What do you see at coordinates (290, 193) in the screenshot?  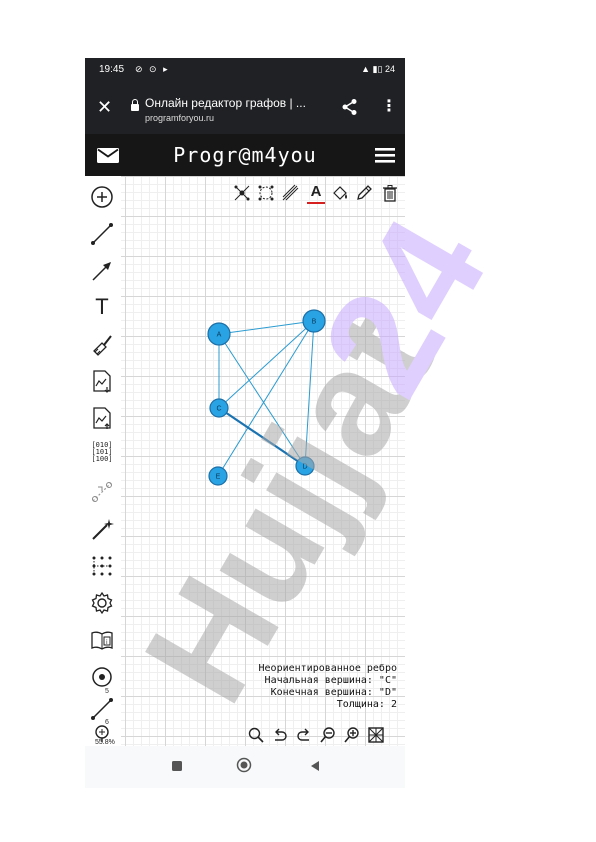 I see `edge-style-icon` at bounding box center [290, 193].